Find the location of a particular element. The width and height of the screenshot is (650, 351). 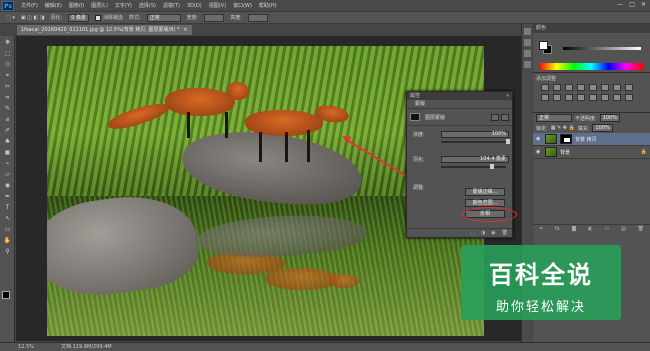

menu-file: 文件(F) is located at coordinates (29, 5).